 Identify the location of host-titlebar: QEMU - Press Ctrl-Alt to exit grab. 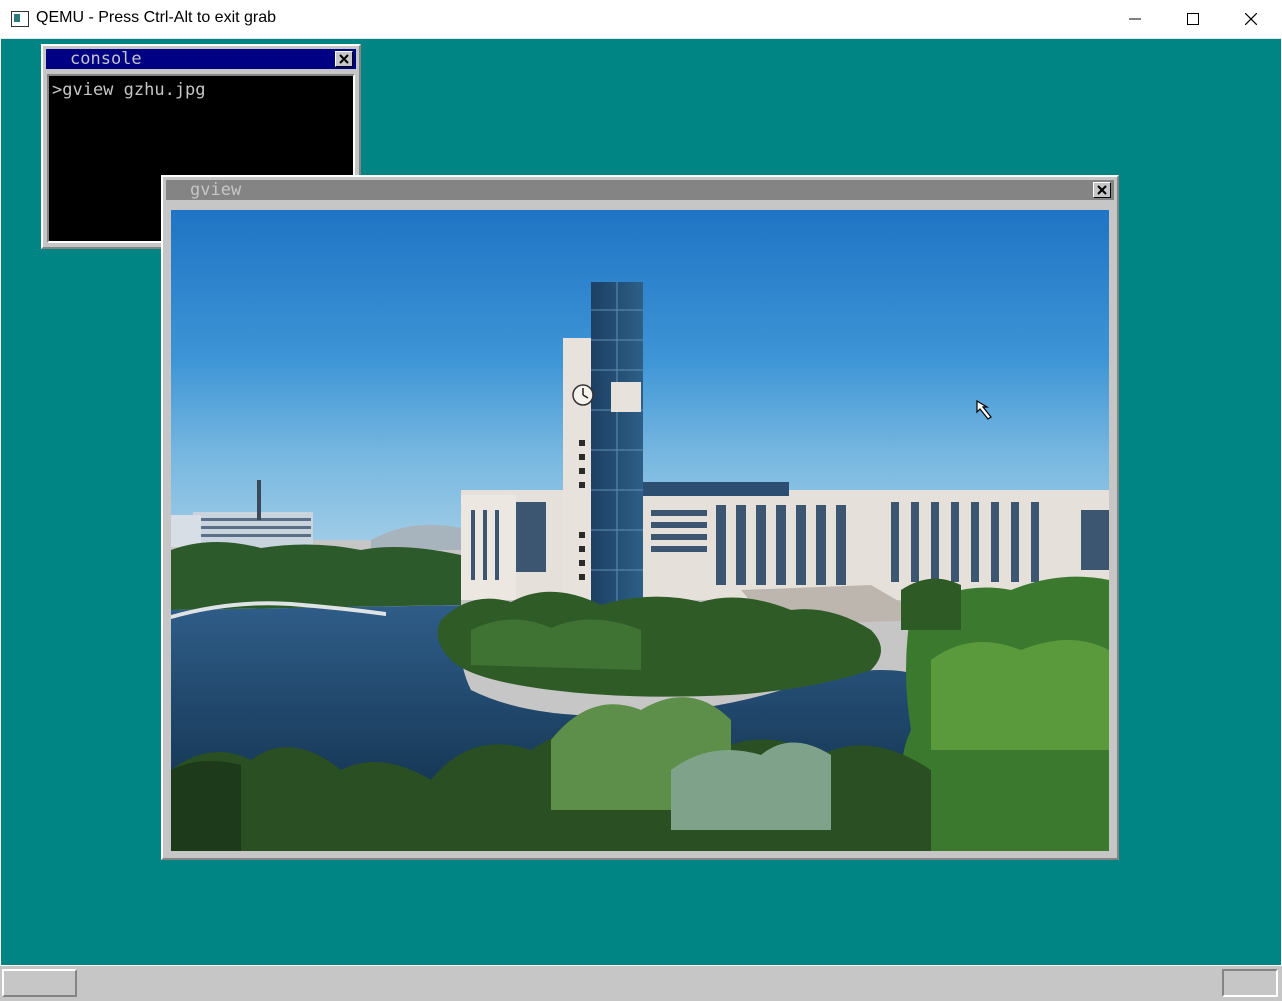
(641, 19).